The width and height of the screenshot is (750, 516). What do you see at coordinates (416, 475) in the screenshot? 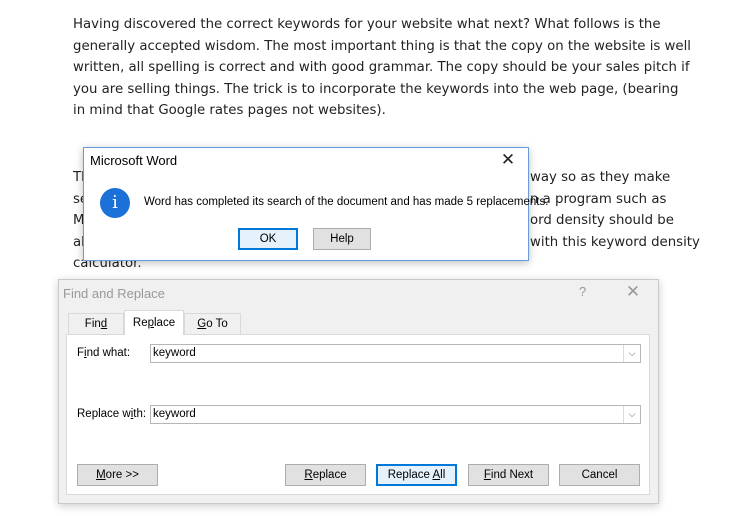
I see `replace-all-button: Replace All` at bounding box center [416, 475].